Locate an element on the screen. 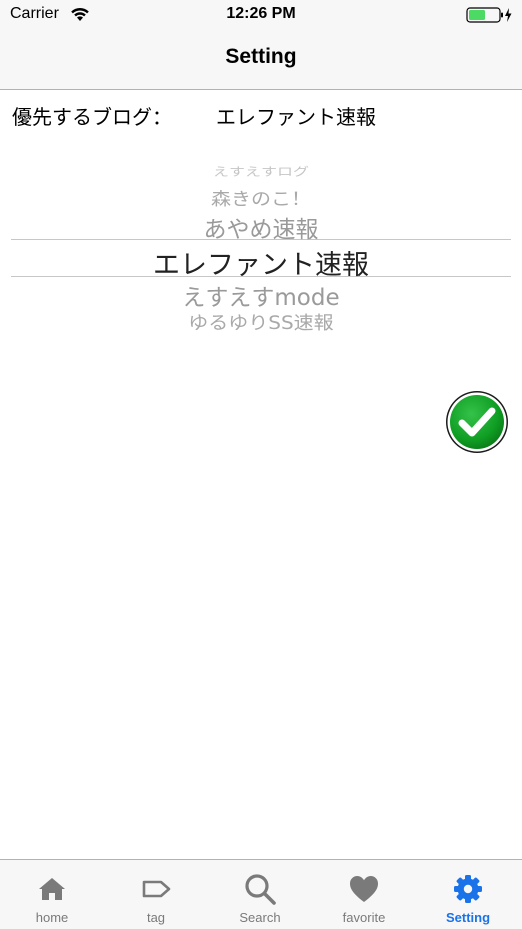 The image size is (522, 929). tab-bar: home tag Search favorite Setting is located at coordinates (261, 894).